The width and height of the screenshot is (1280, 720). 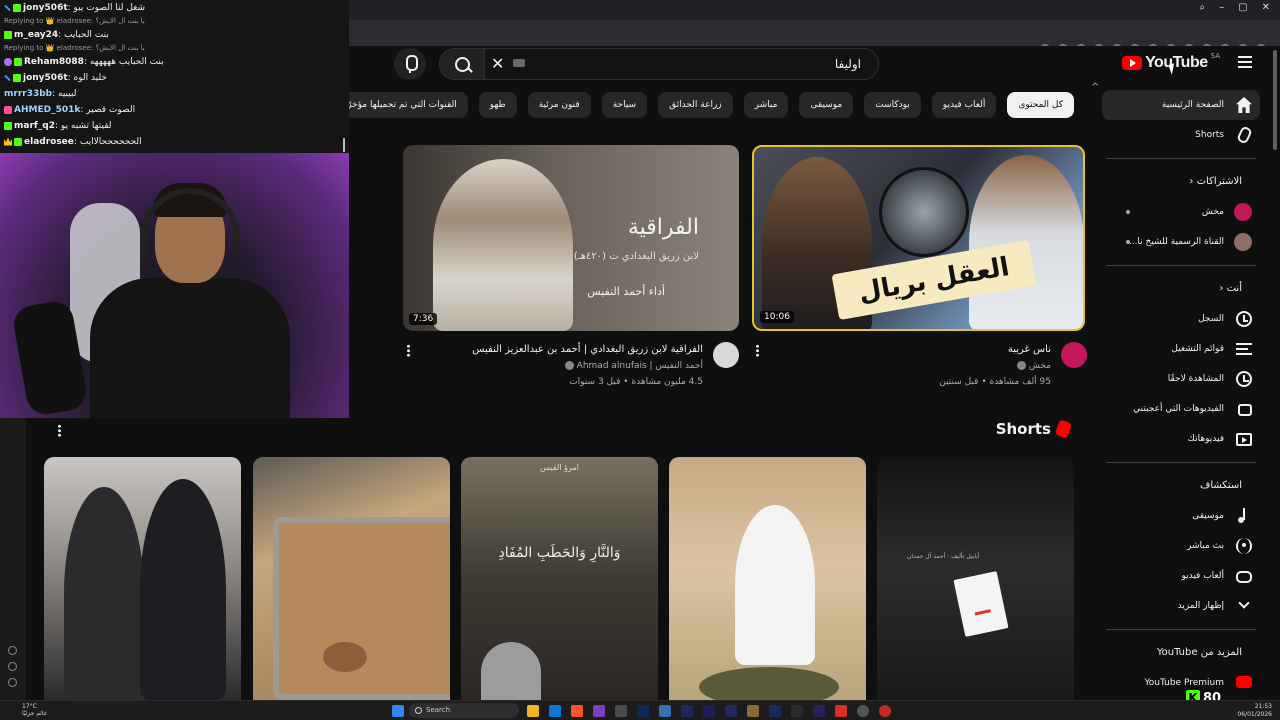 I want to click on video-title: ناس غريبة, so click(x=1029, y=349).